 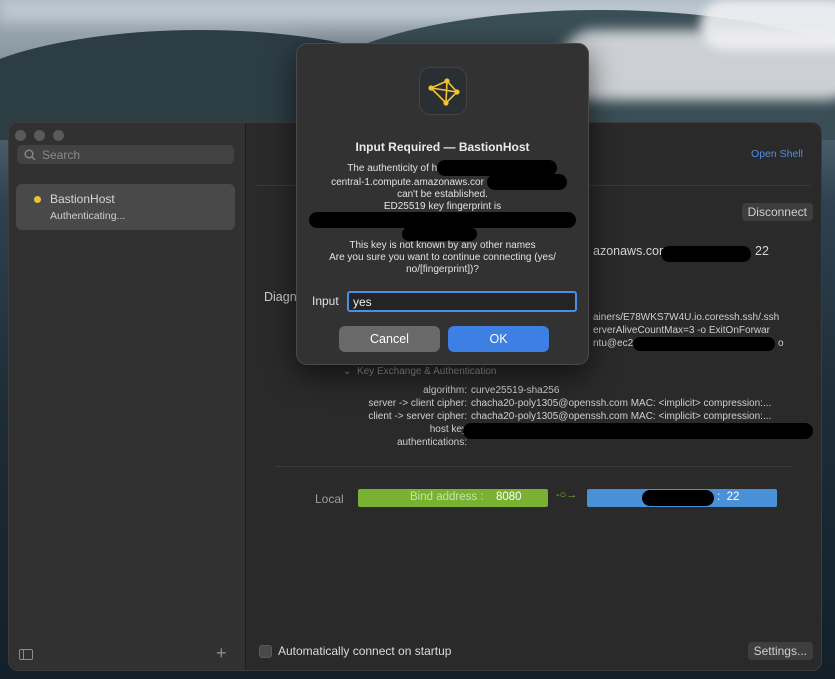 I want to click on search-input: Search, so click(x=125, y=154).